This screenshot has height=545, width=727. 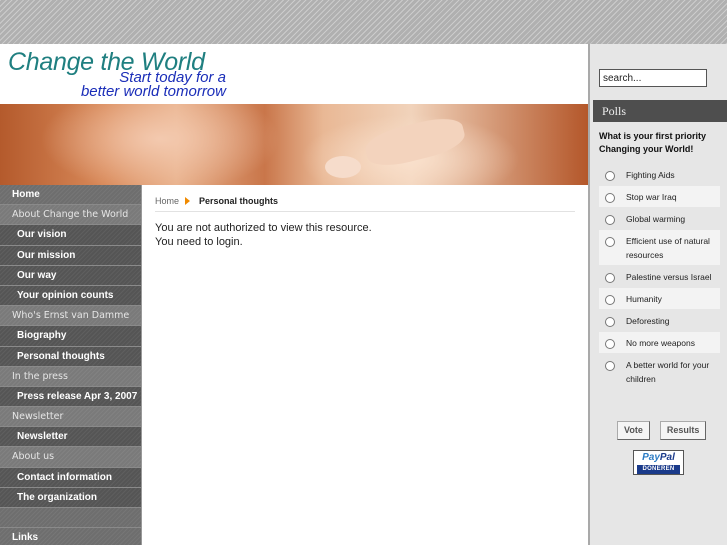 I want to click on tagline-line-2: better world tomorrow, so click(x=153, y=91).